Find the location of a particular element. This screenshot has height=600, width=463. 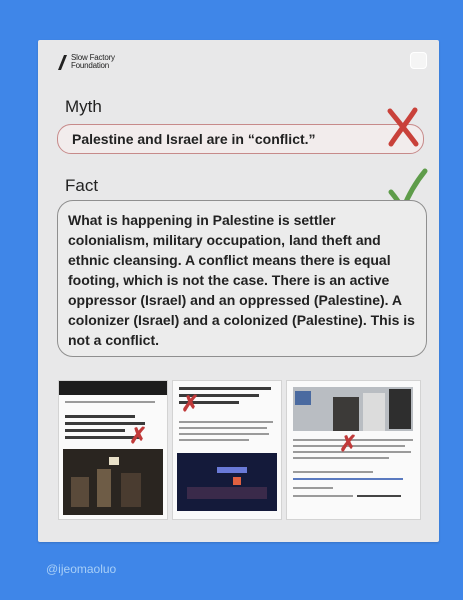

slow-factory-logo: Slow Factory Foundation is located at coordinates (86, 62).